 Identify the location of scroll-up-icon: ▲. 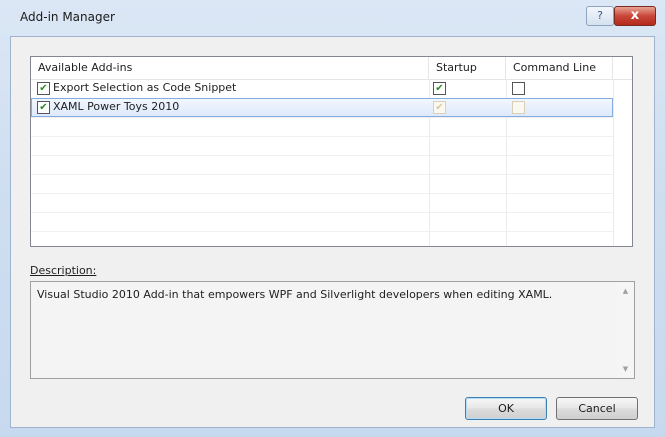
(625, 291).